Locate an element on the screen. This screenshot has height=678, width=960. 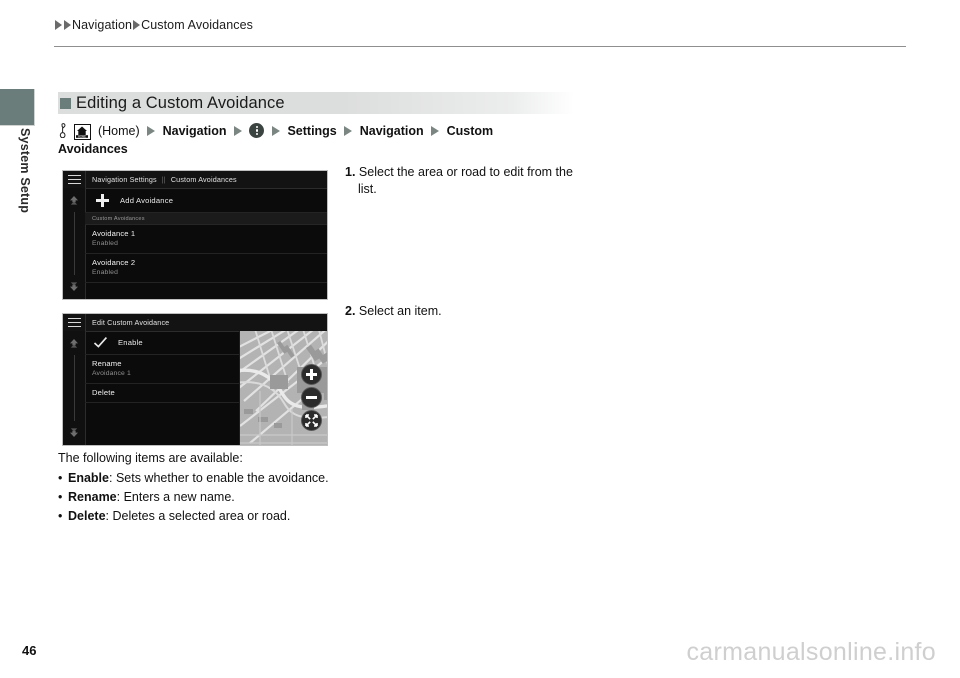
item-desc-enable: : Sets whether to enable the avoidance. is located at coordinates (219, 478).